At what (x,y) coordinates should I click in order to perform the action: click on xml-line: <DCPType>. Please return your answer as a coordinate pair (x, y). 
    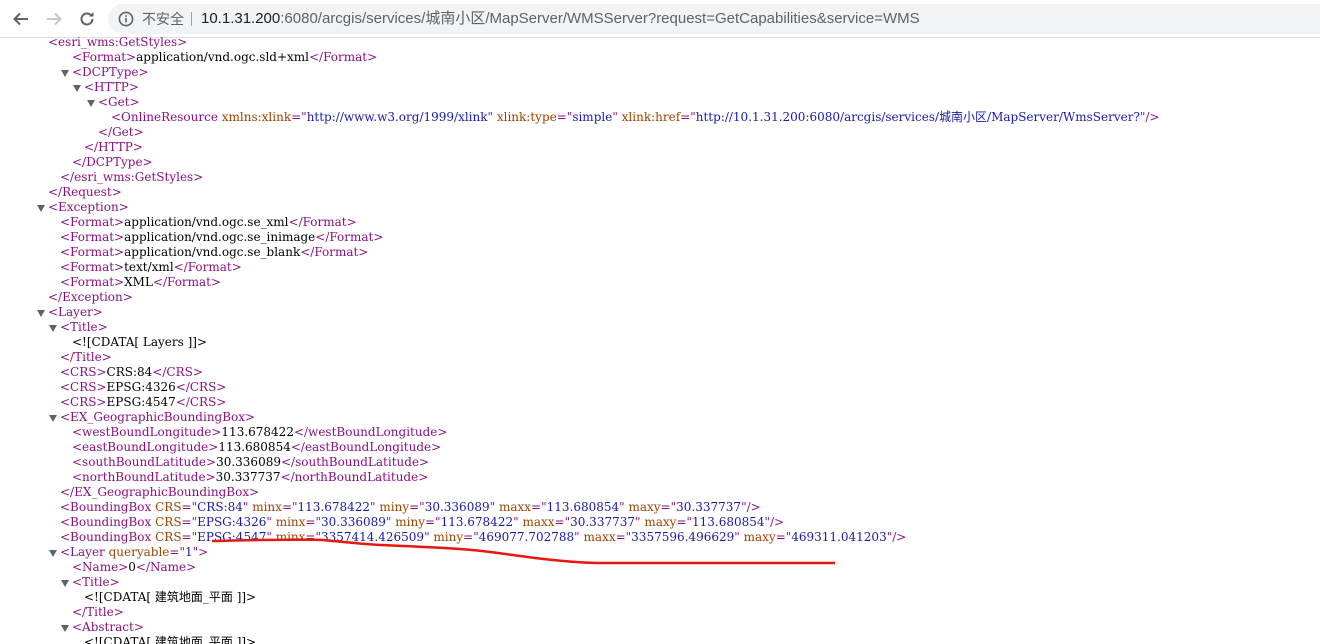
    Looking at the image, I should click on (110, 72).